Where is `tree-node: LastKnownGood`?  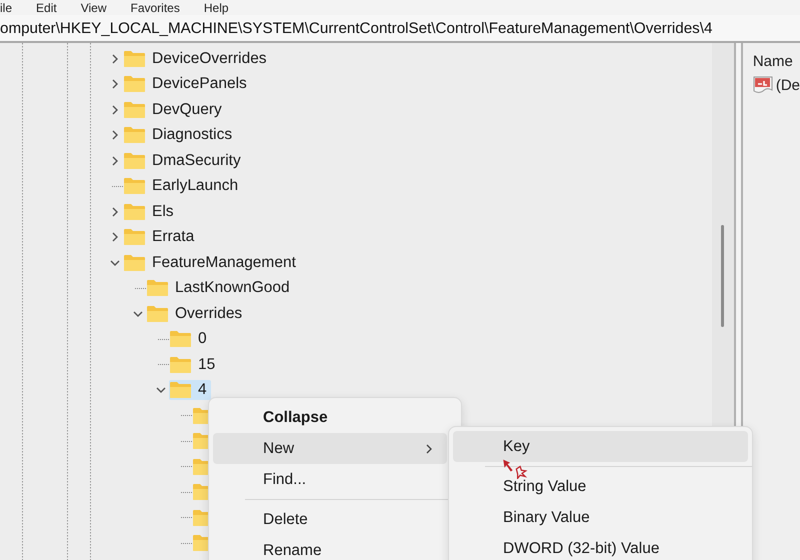
tree-node: LastKnownGood is located at coordinates (220, 288).